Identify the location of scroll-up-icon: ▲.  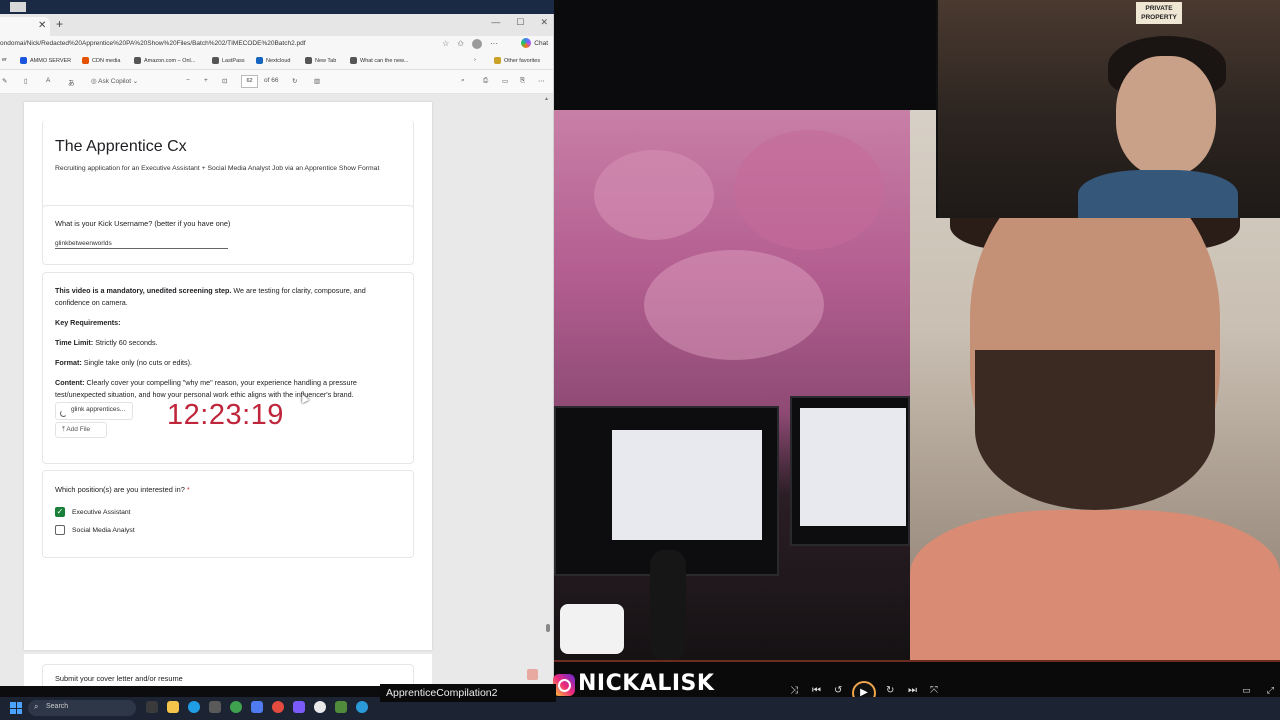
(546, 99).